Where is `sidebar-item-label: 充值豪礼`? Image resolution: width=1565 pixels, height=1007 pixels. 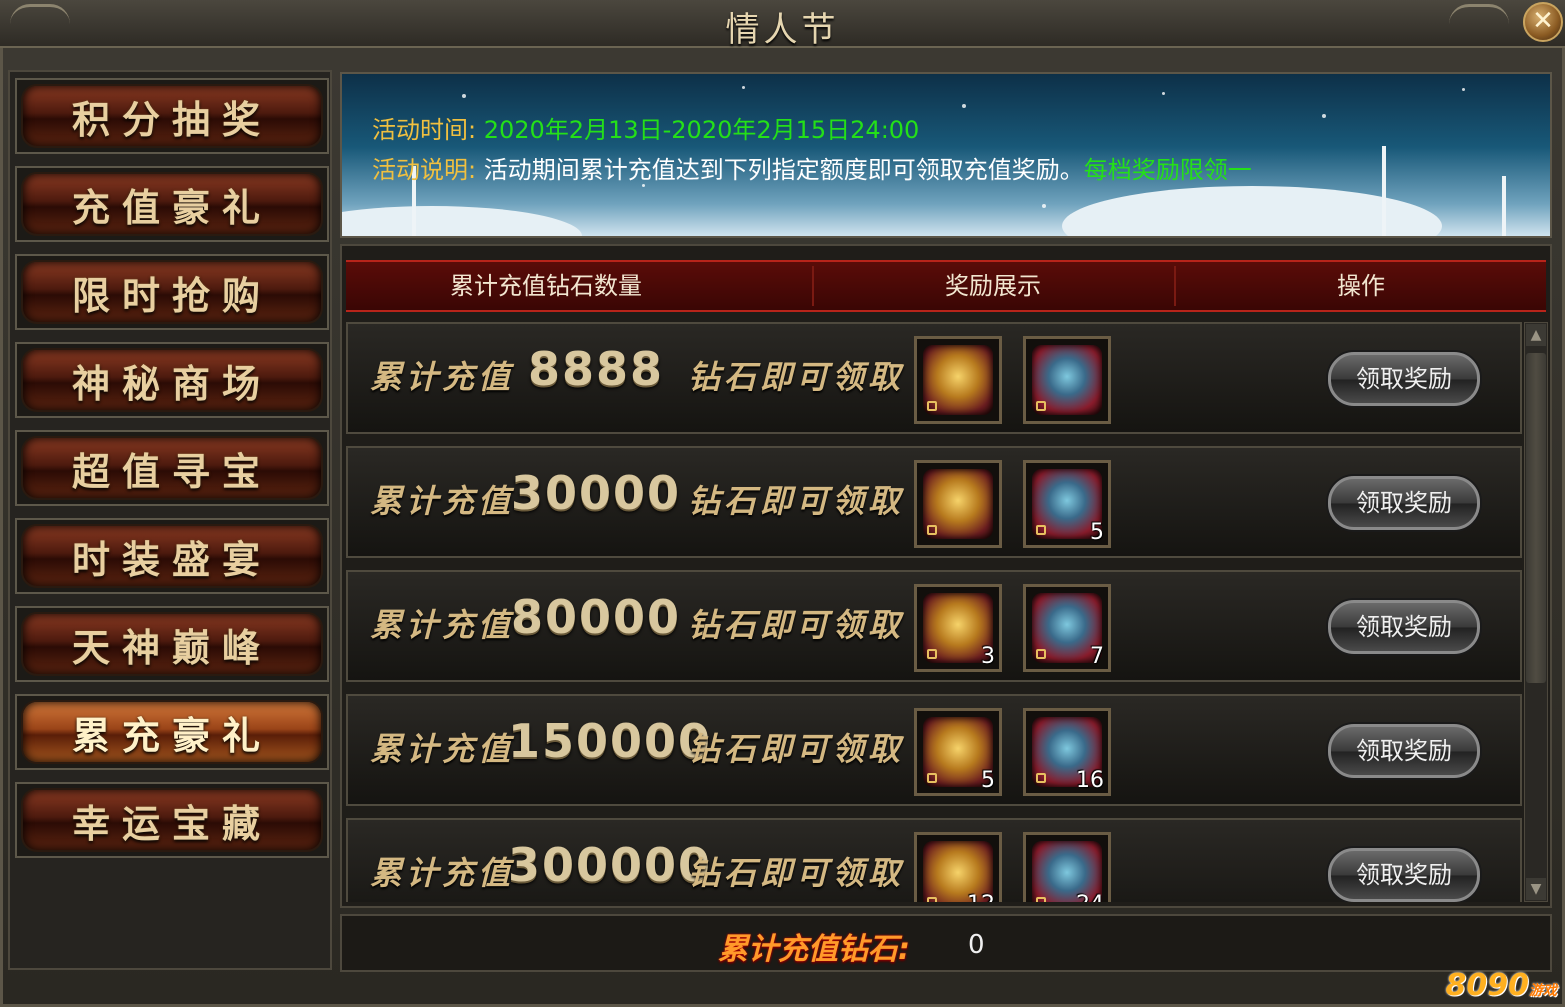
sidebar-item-label: 充值豪礼 is located at coordinates (172, 204).